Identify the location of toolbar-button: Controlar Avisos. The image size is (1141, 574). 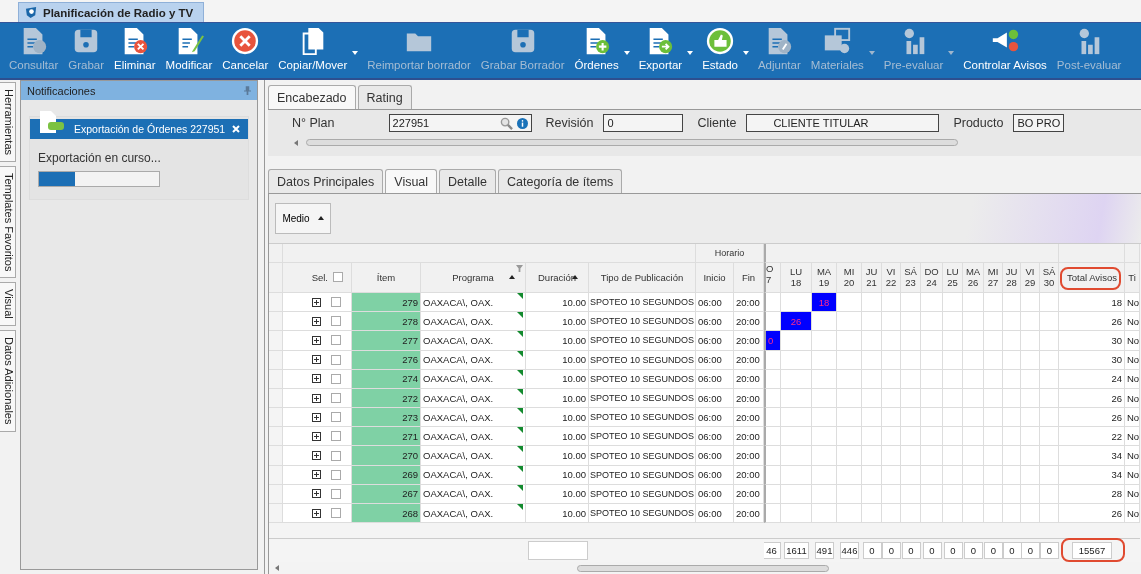
(1005, 47).